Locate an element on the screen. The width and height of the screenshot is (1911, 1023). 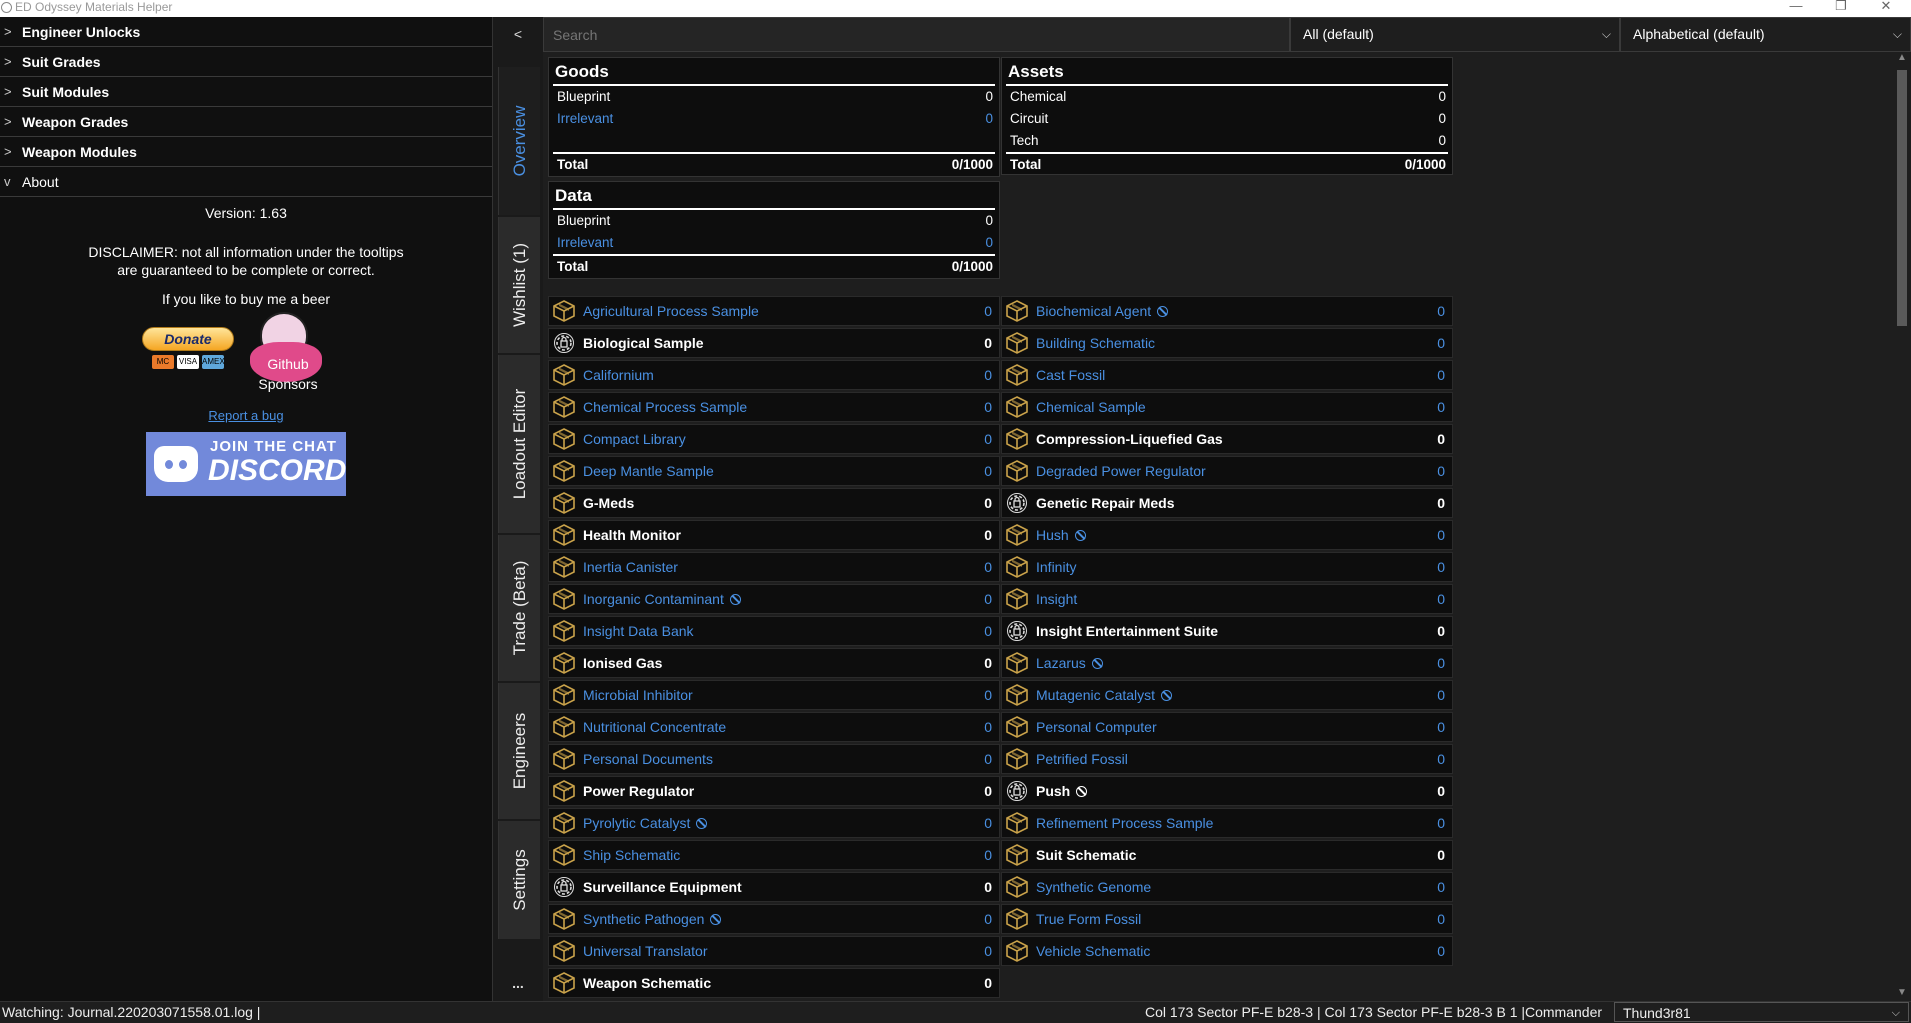
material-name: Health Monitor is located at coordinates (632, 535).